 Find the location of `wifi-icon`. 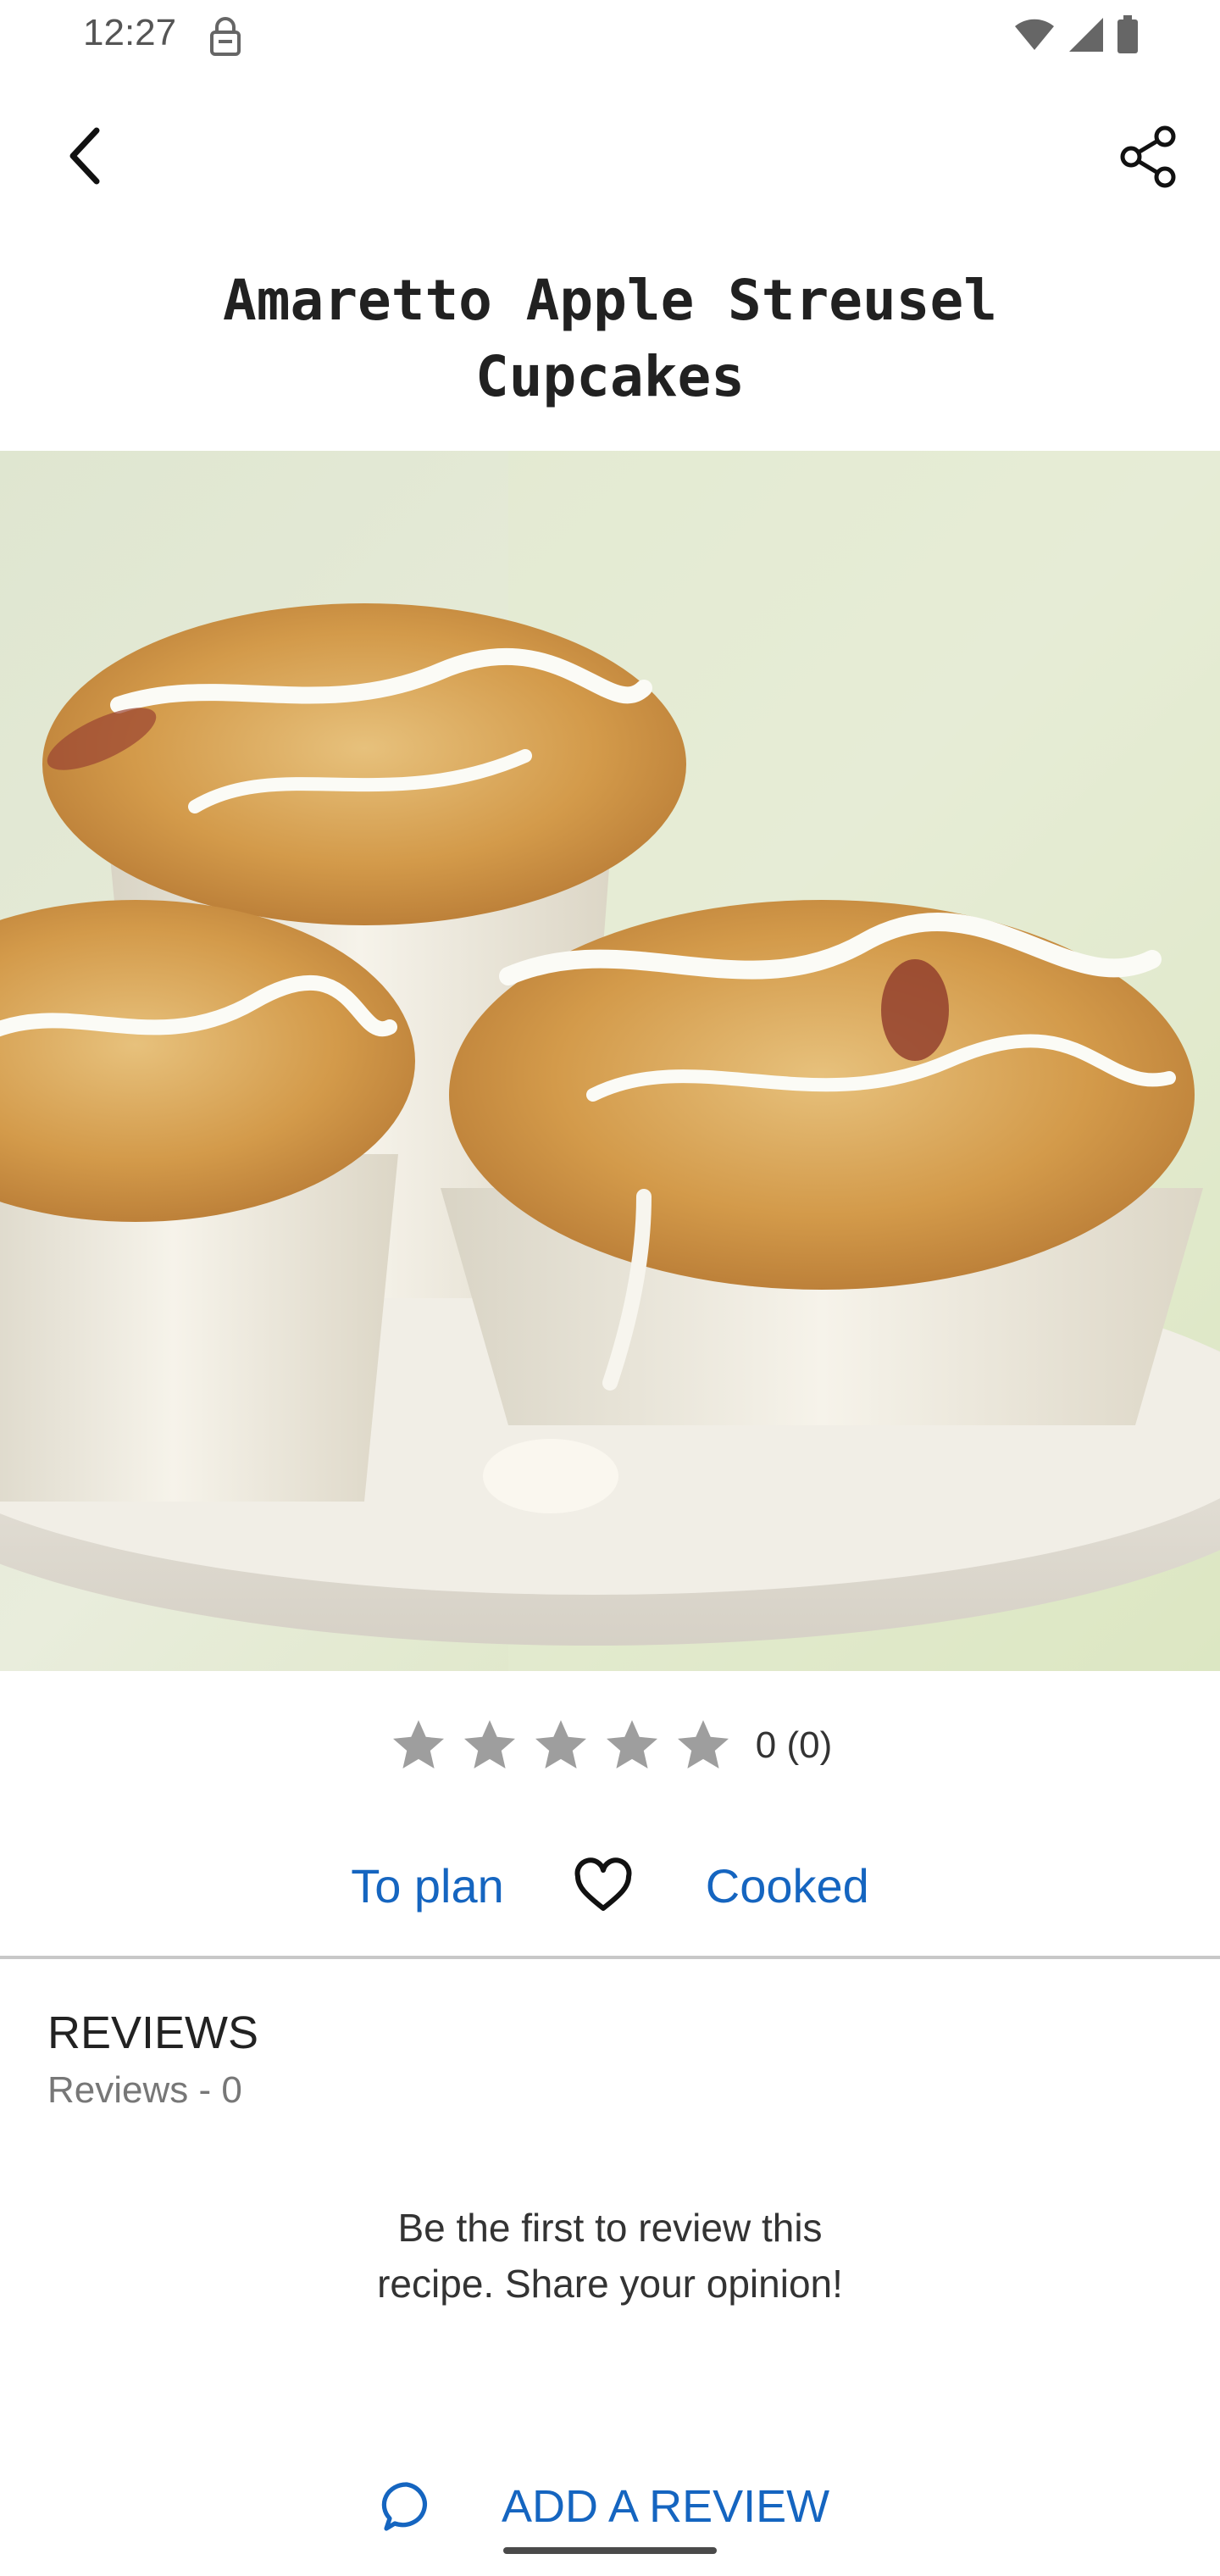

wifi-icon is located at coordinates (1034, 36).